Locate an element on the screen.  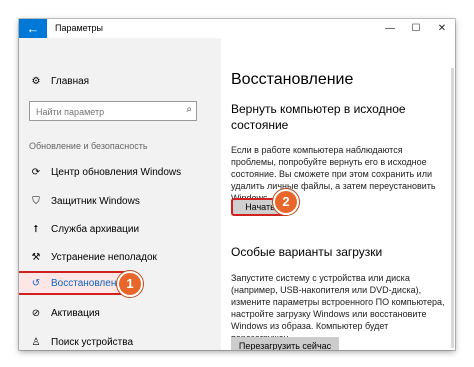
sidebar-item-update: ⟳ Центр обновления Windows is located at coordinates (105, 172).